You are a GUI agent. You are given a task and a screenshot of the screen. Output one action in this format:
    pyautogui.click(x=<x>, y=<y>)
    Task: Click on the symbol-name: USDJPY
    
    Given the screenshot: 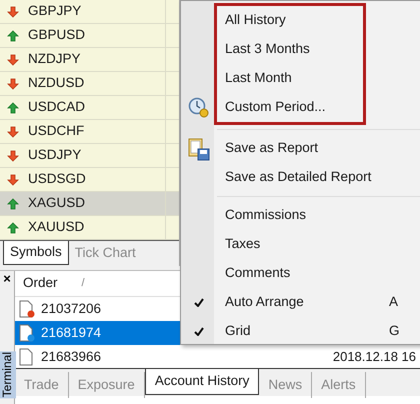 What is the action you would take?
    pyautogui.click(x=55, y=155)
    